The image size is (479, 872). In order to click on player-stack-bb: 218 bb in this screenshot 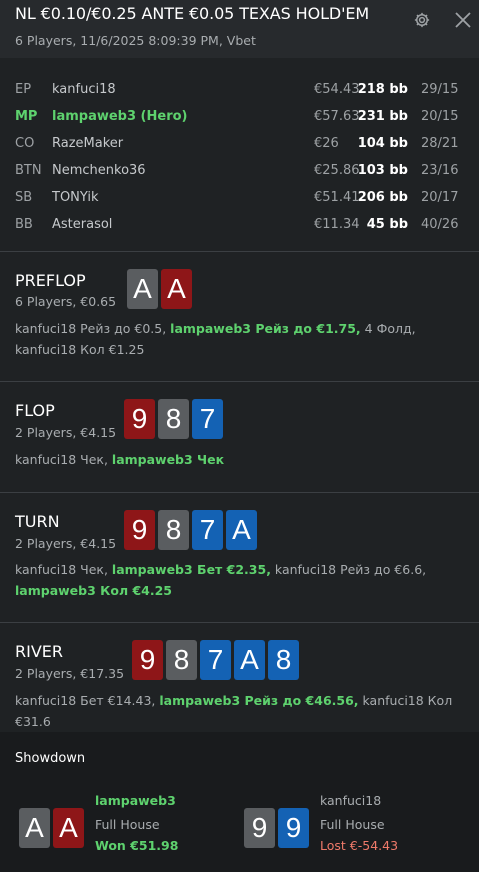, I will do `click(382, 89)`.